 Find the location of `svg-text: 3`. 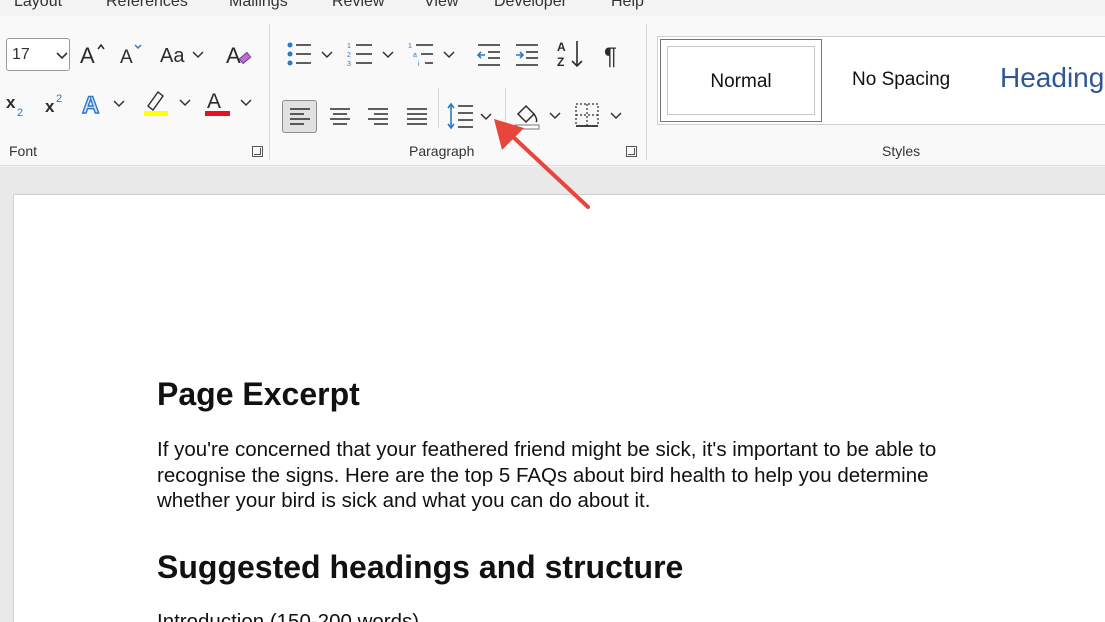

svg-text: 3 is located at coordinates (349, 64).